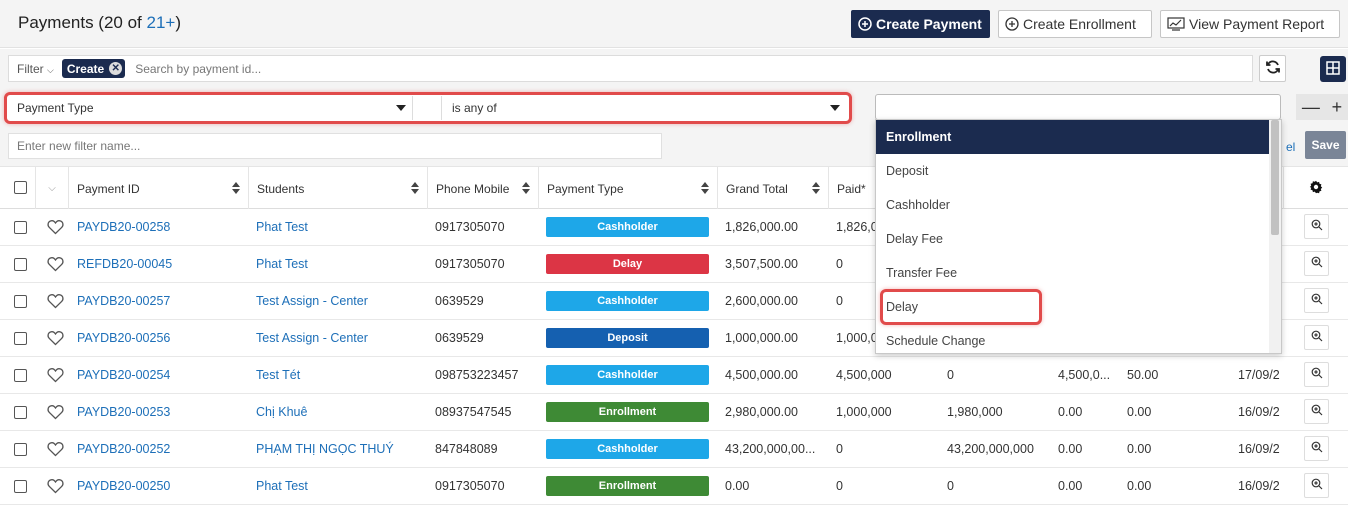  Describe the element at coordinates (1275, 177) in the screenshot. I see `scrollbar-thumb` at that location.